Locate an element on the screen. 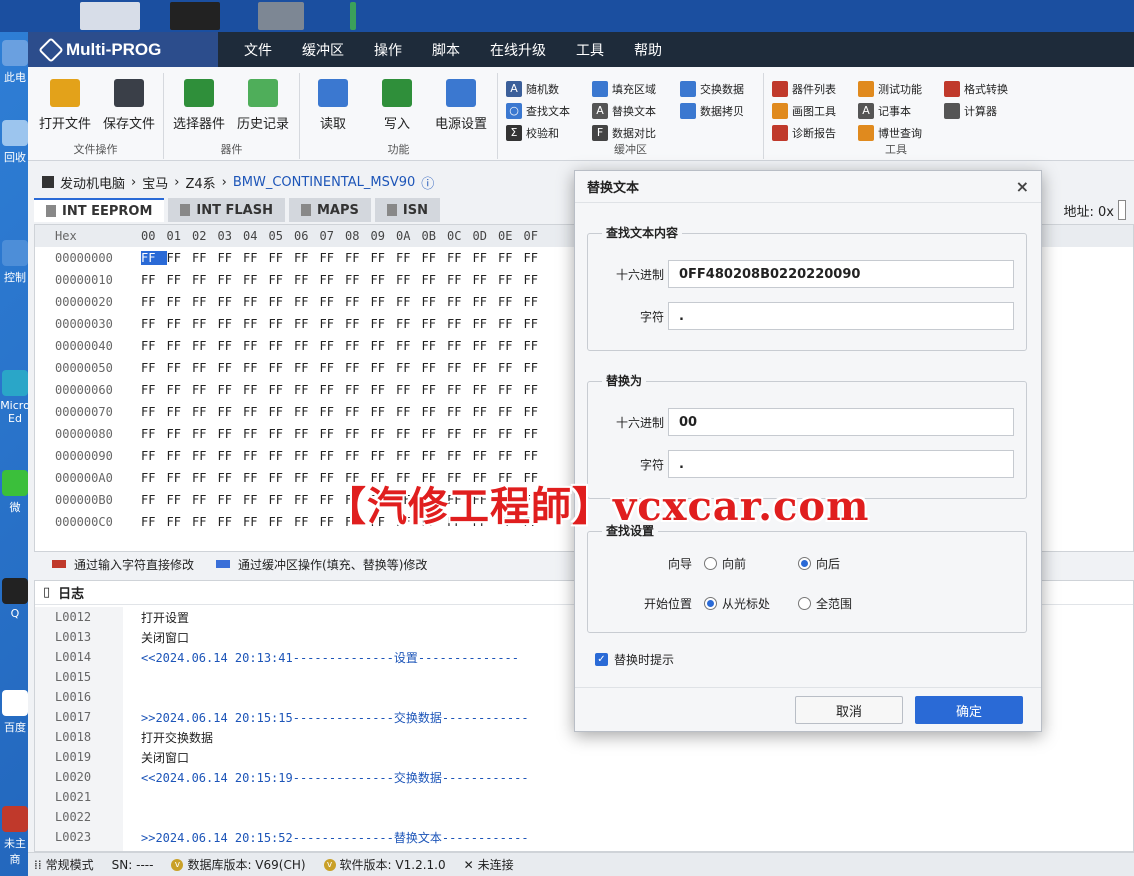  test-function-button: 测试功能 is located at coordinates (890, 89).